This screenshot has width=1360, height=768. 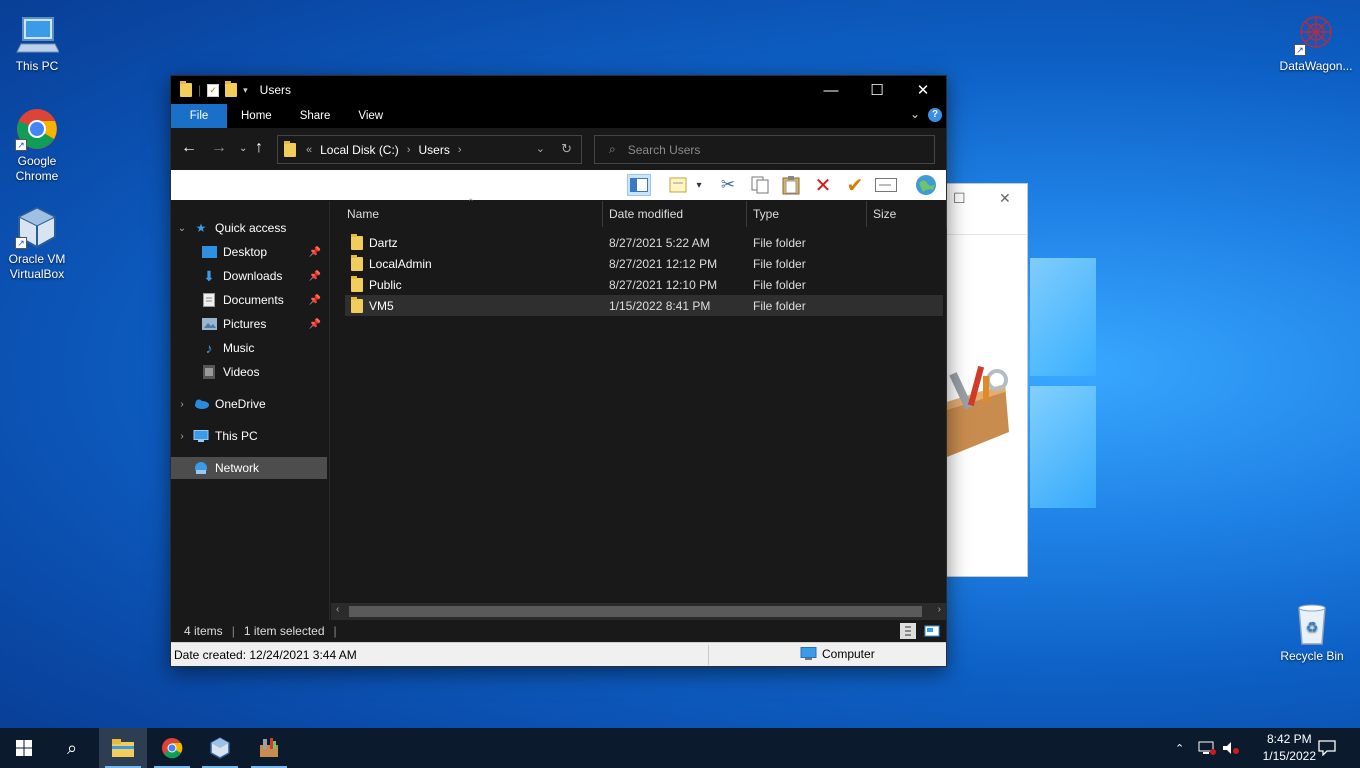 What do you see at coordinates (959, 198) in the screenshot?
I see `maximize-icon: ☐` at bounding box center [959, 198].